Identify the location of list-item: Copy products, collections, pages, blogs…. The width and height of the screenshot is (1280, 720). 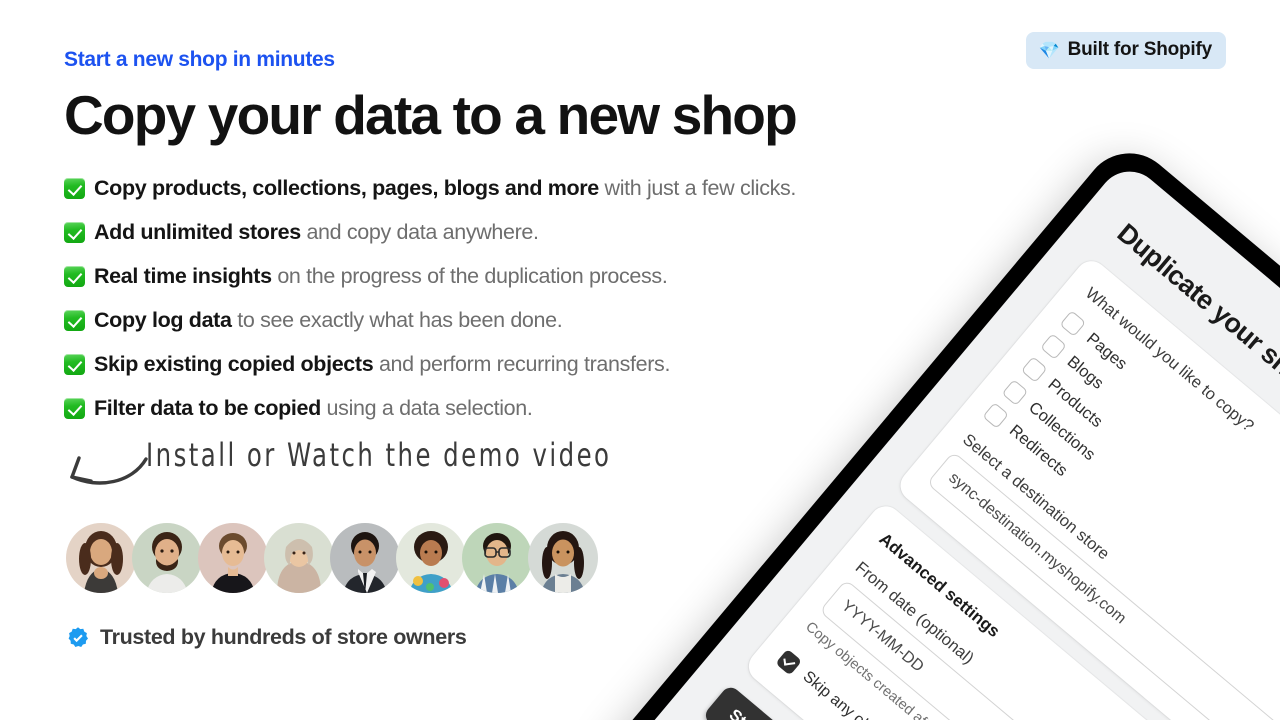
(514, 188).